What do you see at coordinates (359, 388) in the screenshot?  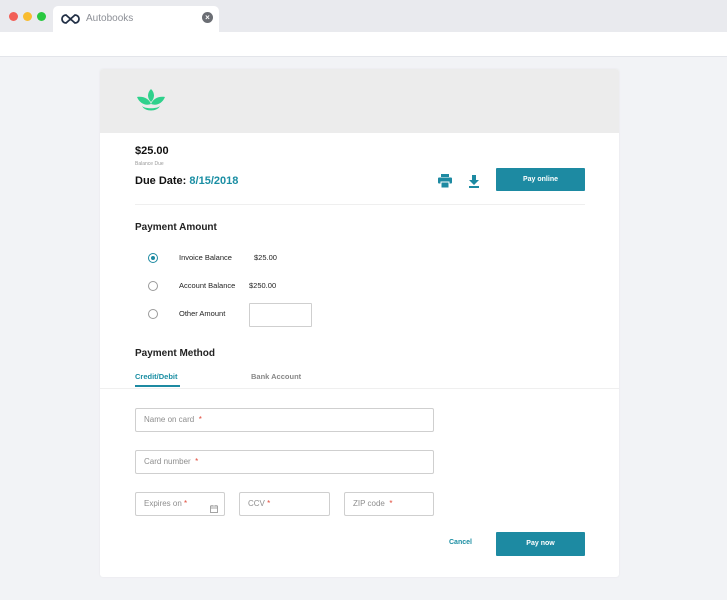 I see `tabs-divider` at bounding box center [359, 388].